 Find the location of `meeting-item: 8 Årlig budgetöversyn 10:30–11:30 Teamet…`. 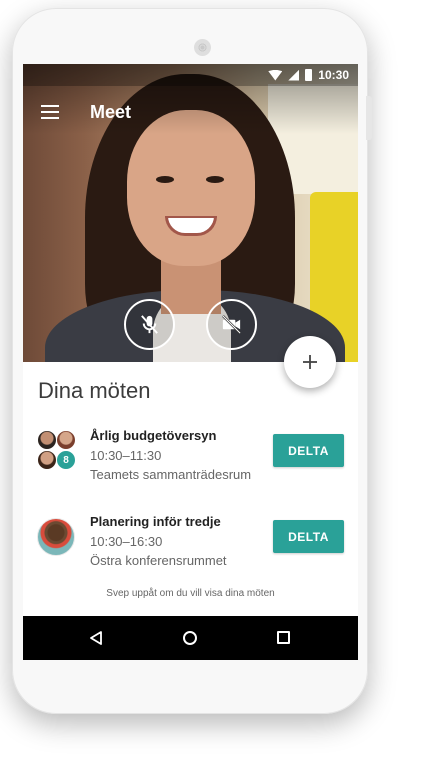

meeting-item: 8 Årlig budgetöversyn 10:30–11:30 Teamet… is located at coordinates (190, 464).